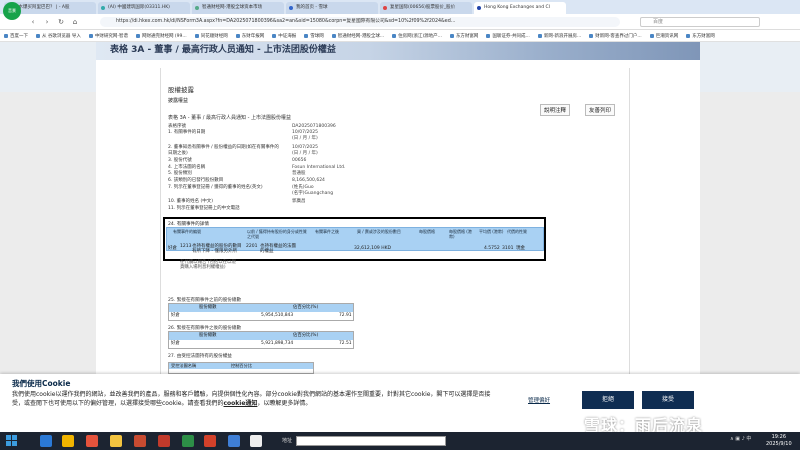  What do you see at coordinates (108, 36) in the screenshot?
I see `bookmark-item: 中财研究网-智谱` at bounding box center [108, 36].